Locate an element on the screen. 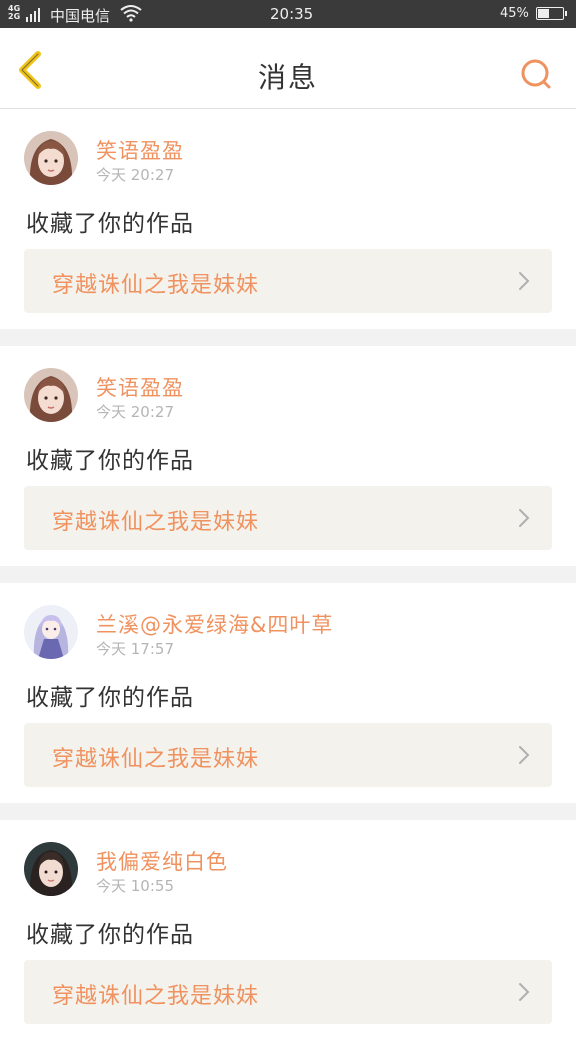 The height and width of the screenshot is (1040, 576). battery-percent: 45% is located at coordinates (514, 13).